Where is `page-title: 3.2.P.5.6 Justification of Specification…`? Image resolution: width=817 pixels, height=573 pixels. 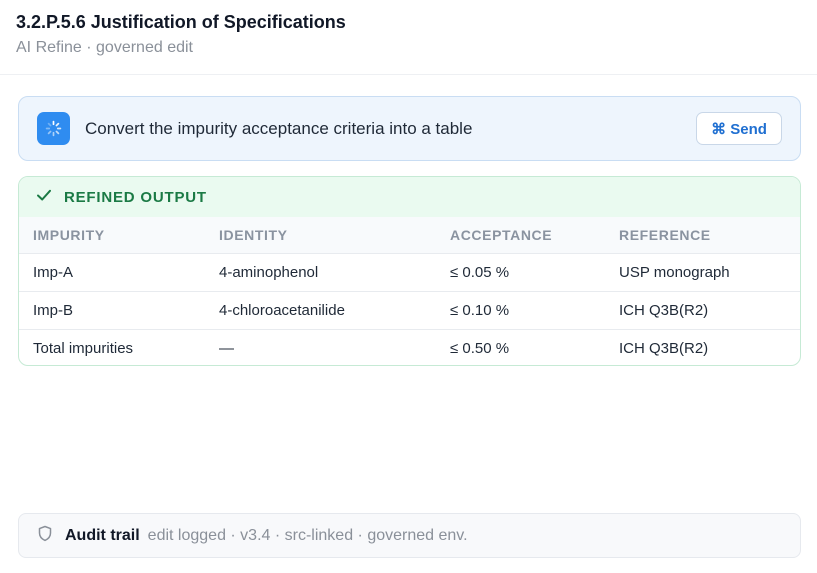 page-title: 3.2.P.5.6 Justification of Specification… is located at coordinates (181, 22).